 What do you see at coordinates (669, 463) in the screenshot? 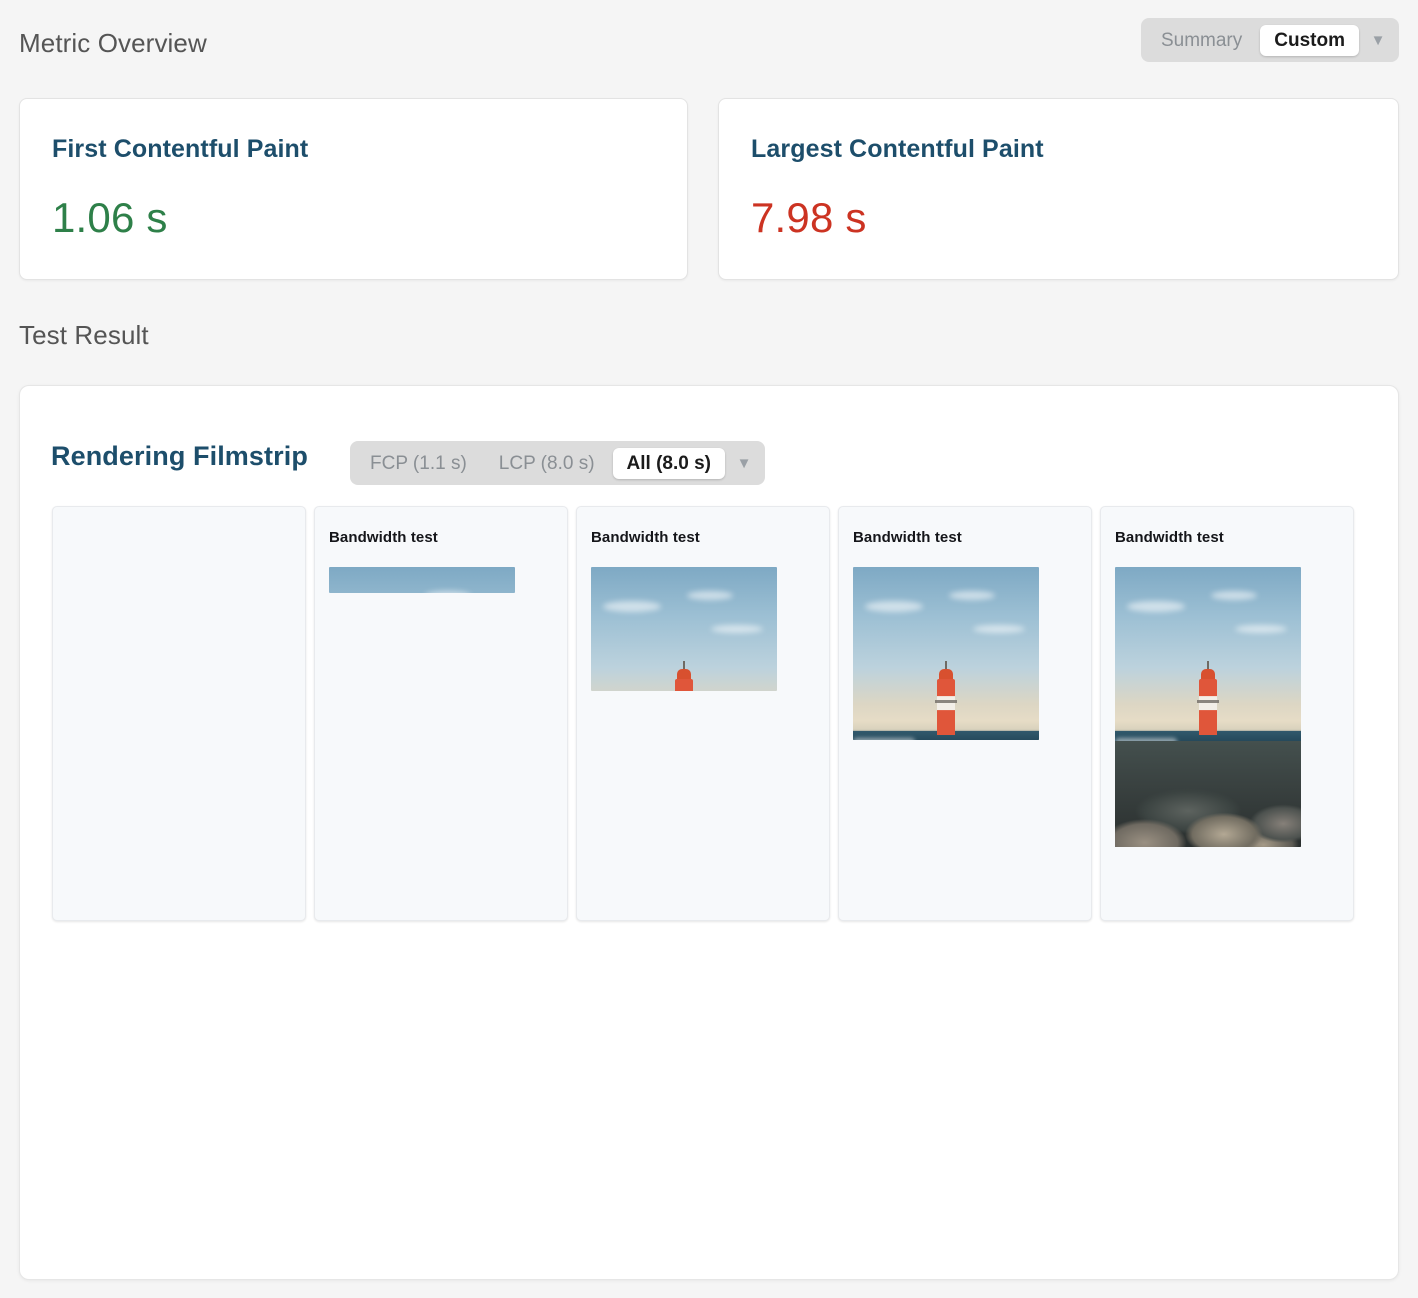
I see `filmstrip-range-option-all: All (8.0 s)` at bounding box center [669, 463].